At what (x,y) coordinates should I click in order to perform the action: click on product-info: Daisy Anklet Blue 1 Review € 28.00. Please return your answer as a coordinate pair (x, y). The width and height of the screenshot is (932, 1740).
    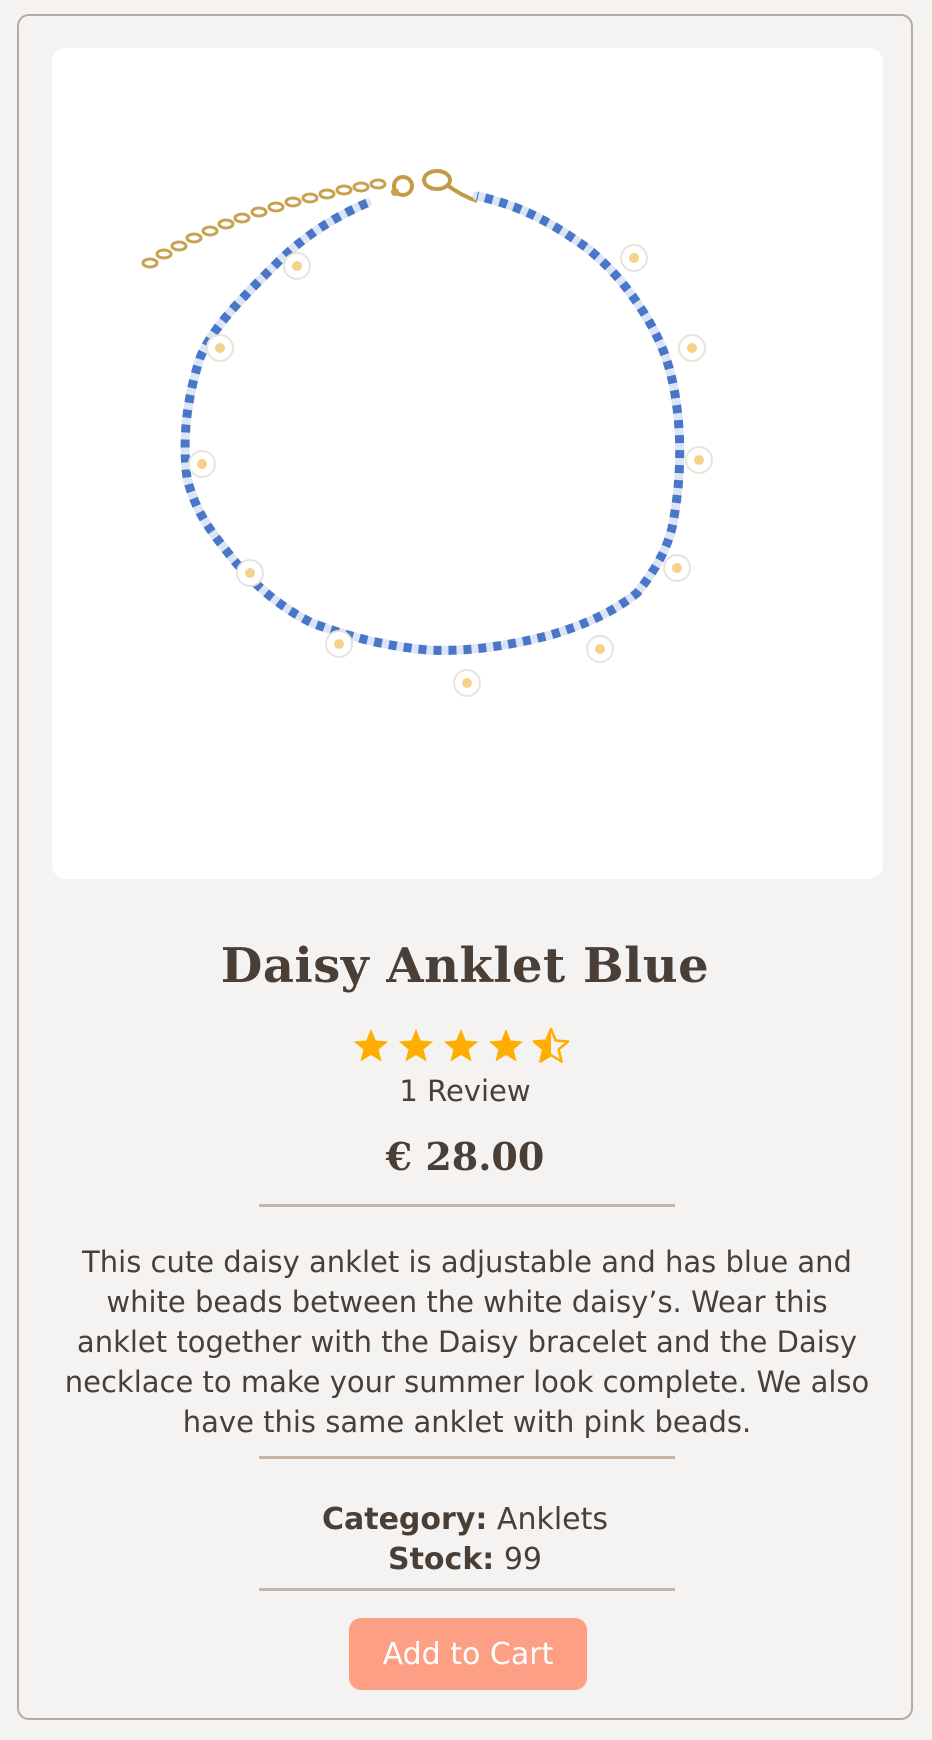
    Looking at the image, I should click on (465, 1058).